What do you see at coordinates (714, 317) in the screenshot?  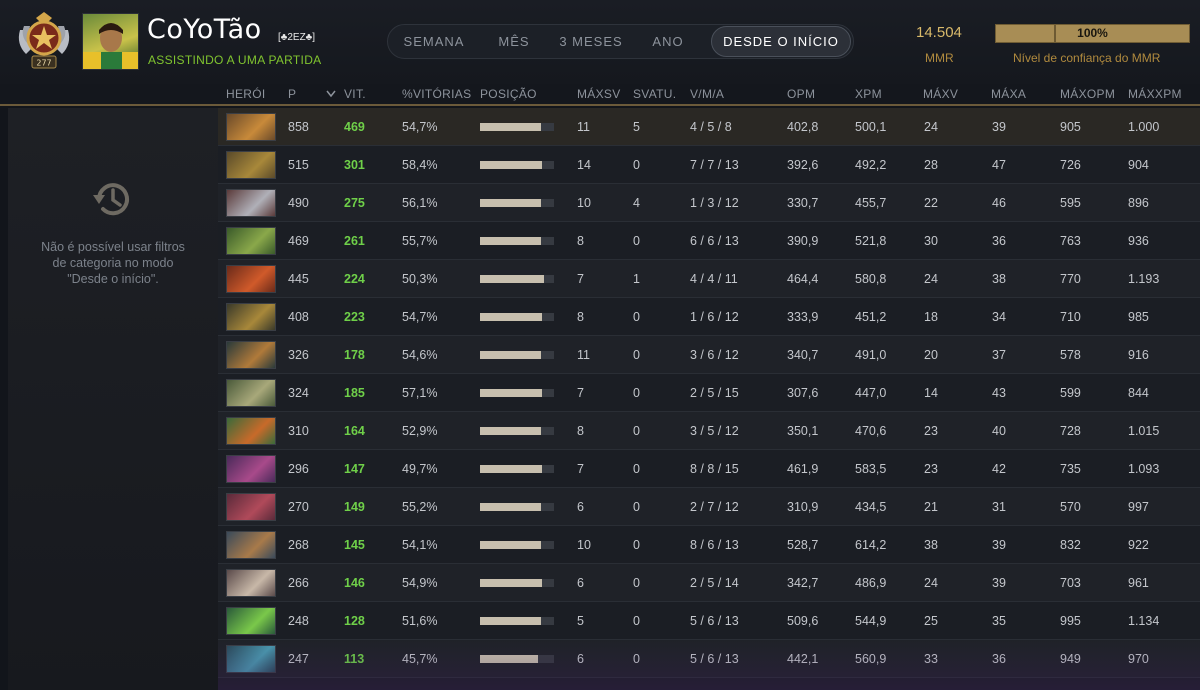 I see `cell-kda: 1 / 6 / 12` at bounding box center [714, 317].